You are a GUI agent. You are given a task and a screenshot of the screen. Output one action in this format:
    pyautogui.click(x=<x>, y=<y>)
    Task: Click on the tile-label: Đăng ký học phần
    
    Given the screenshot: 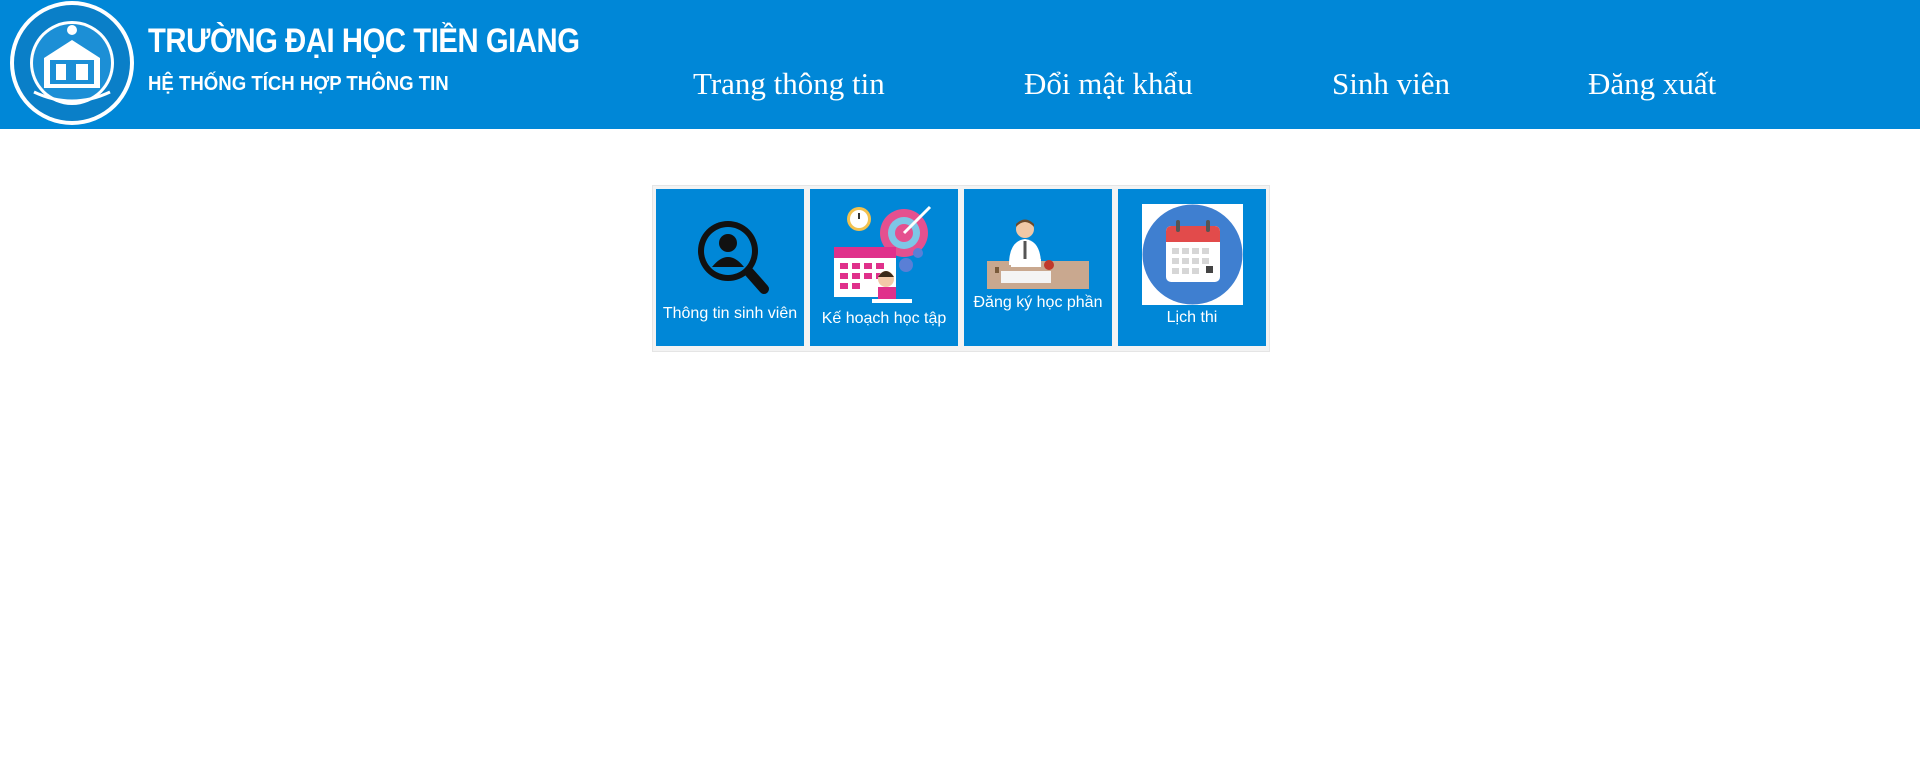 What is the action you would take?
    pyautogui.click(x=1038, y=302)
    